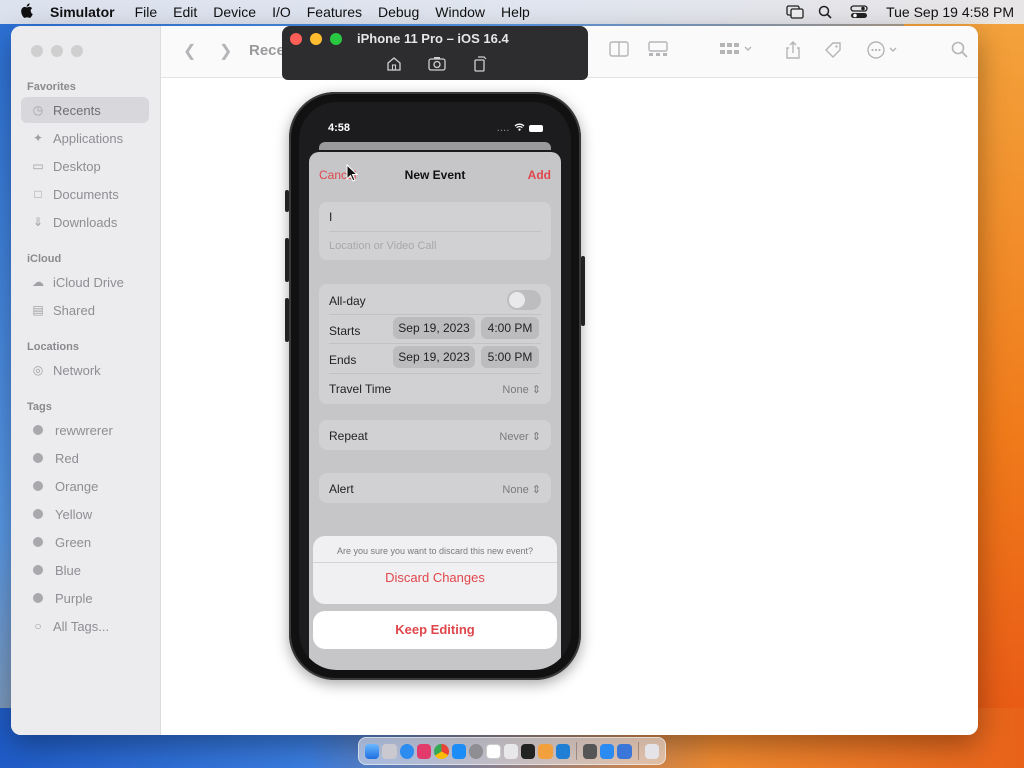 This screenshot has height=768, width=1024. What do you see at coordinates (528, 751) in the screenshot?
I see `terminal-app-icon` at bounding box center [528, 751].